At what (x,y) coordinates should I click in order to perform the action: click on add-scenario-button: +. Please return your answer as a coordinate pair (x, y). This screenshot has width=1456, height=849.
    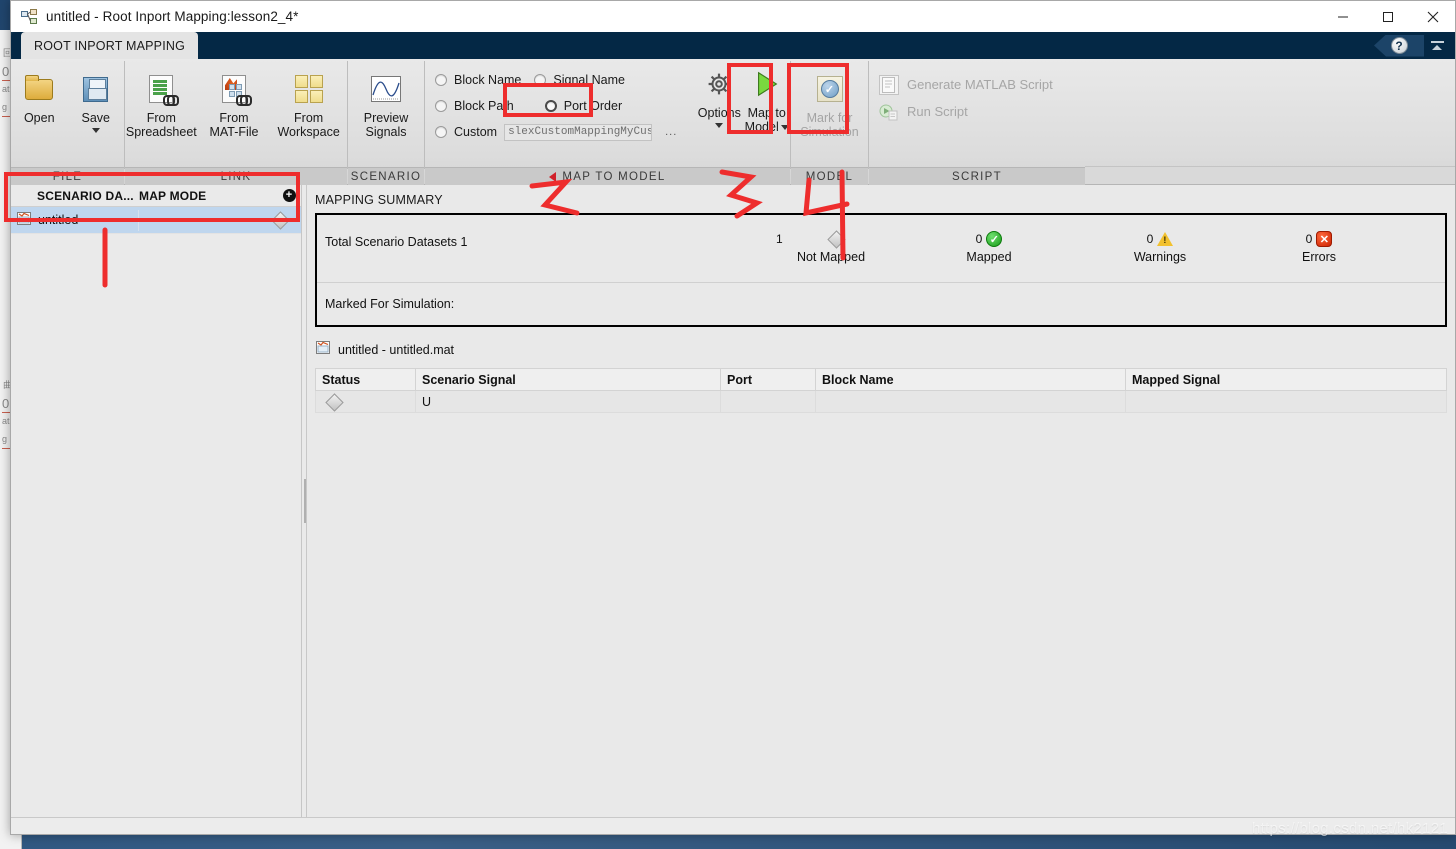
    Looking at the image, I should click on (289, 195).